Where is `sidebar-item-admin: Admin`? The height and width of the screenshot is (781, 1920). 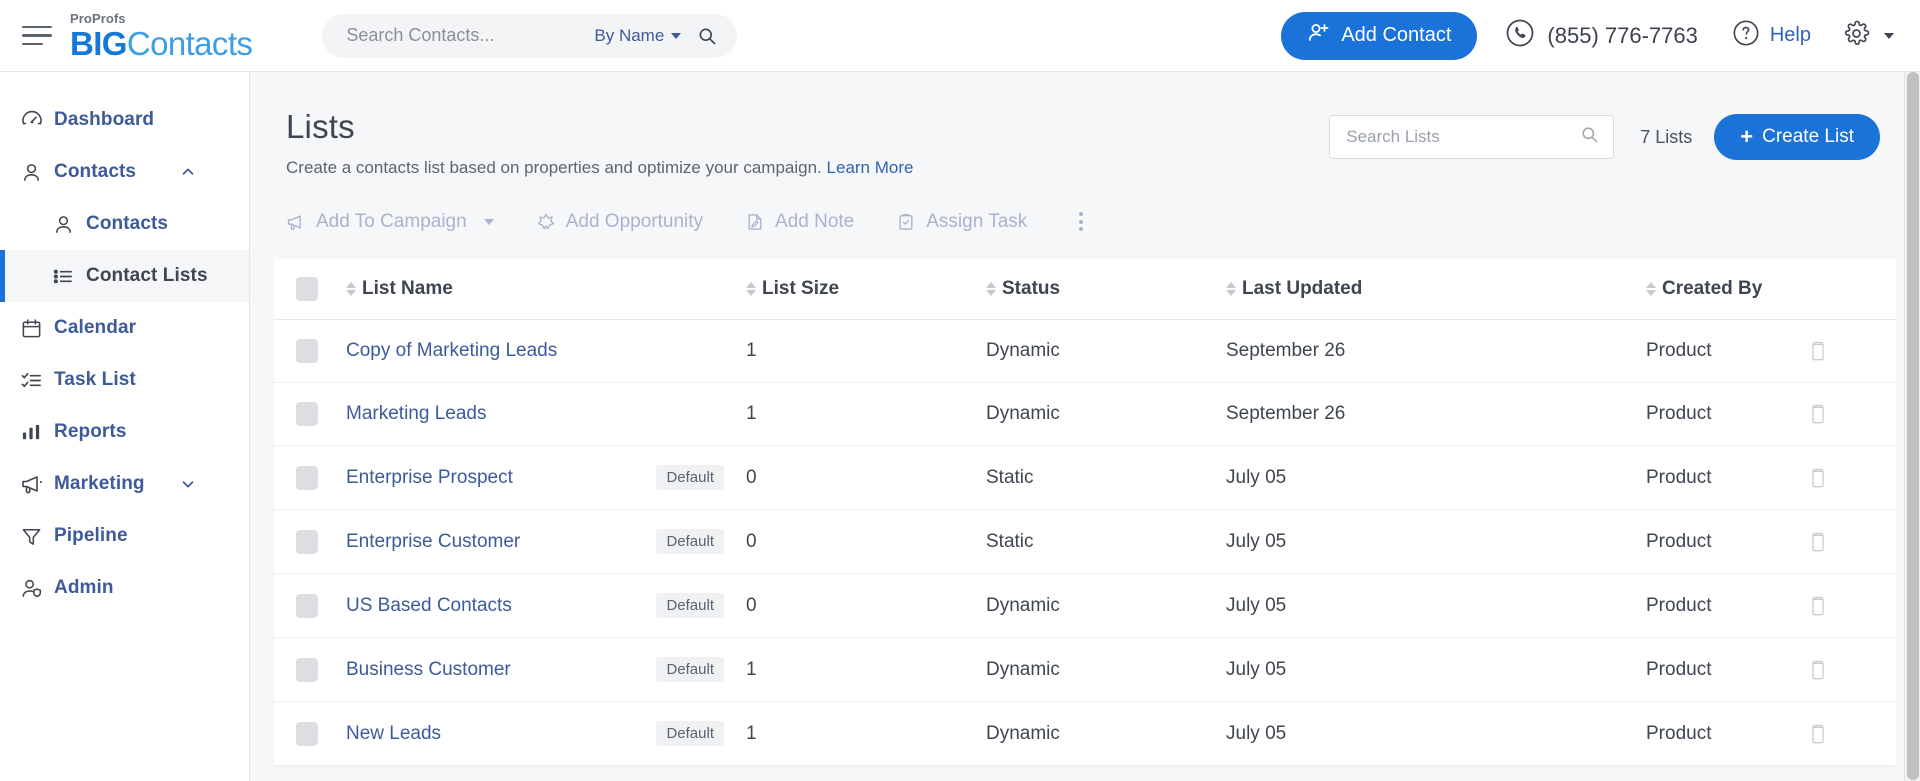 sidebar-item-admin: Admin is located at coordinates (124, 588).